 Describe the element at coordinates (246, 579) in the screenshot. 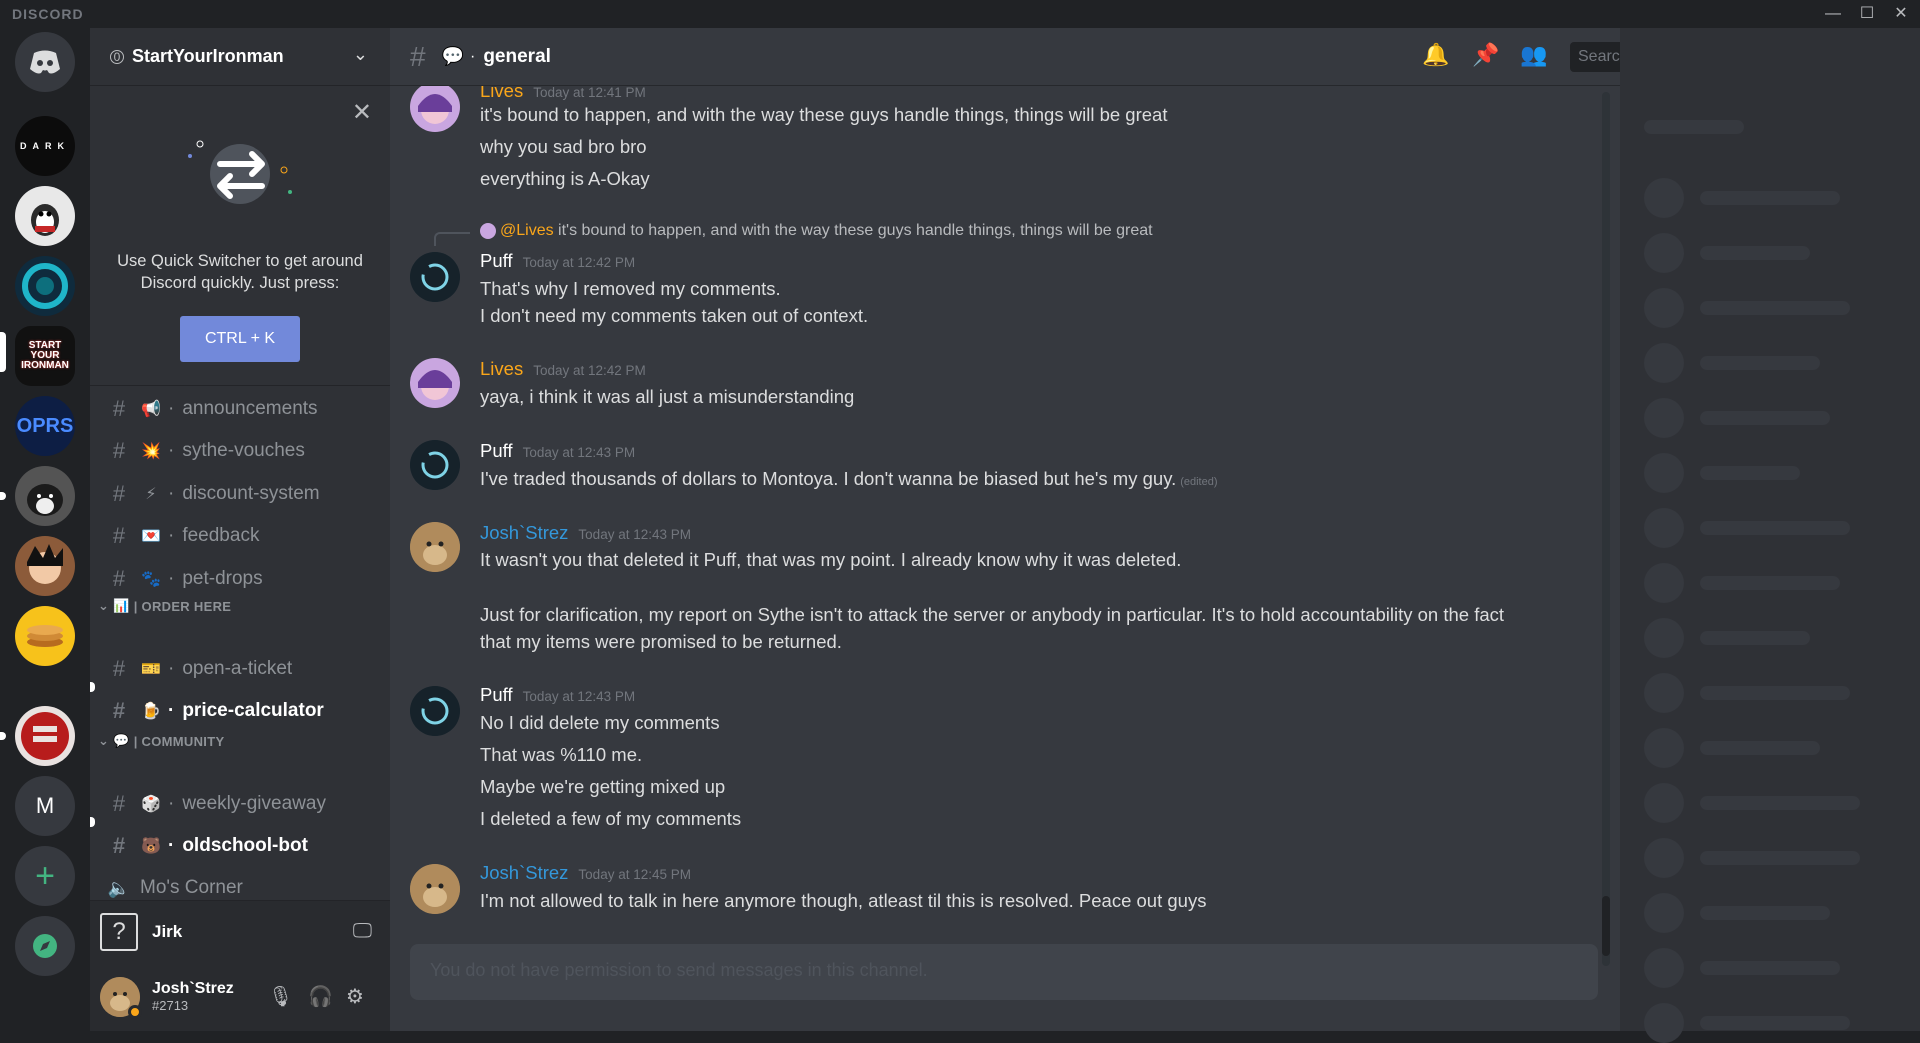

I see `channel-pet-drops: # 🐾 · pet-drops` at that location.